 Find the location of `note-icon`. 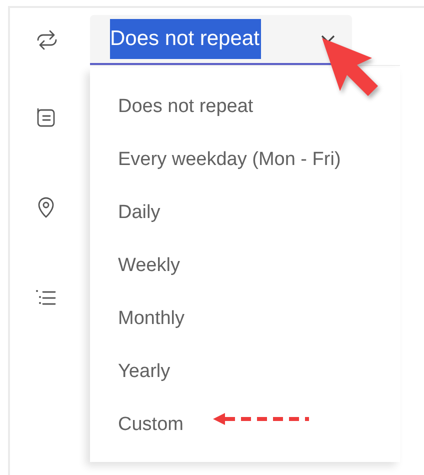

note-icon is located at coordinates (46, 117).